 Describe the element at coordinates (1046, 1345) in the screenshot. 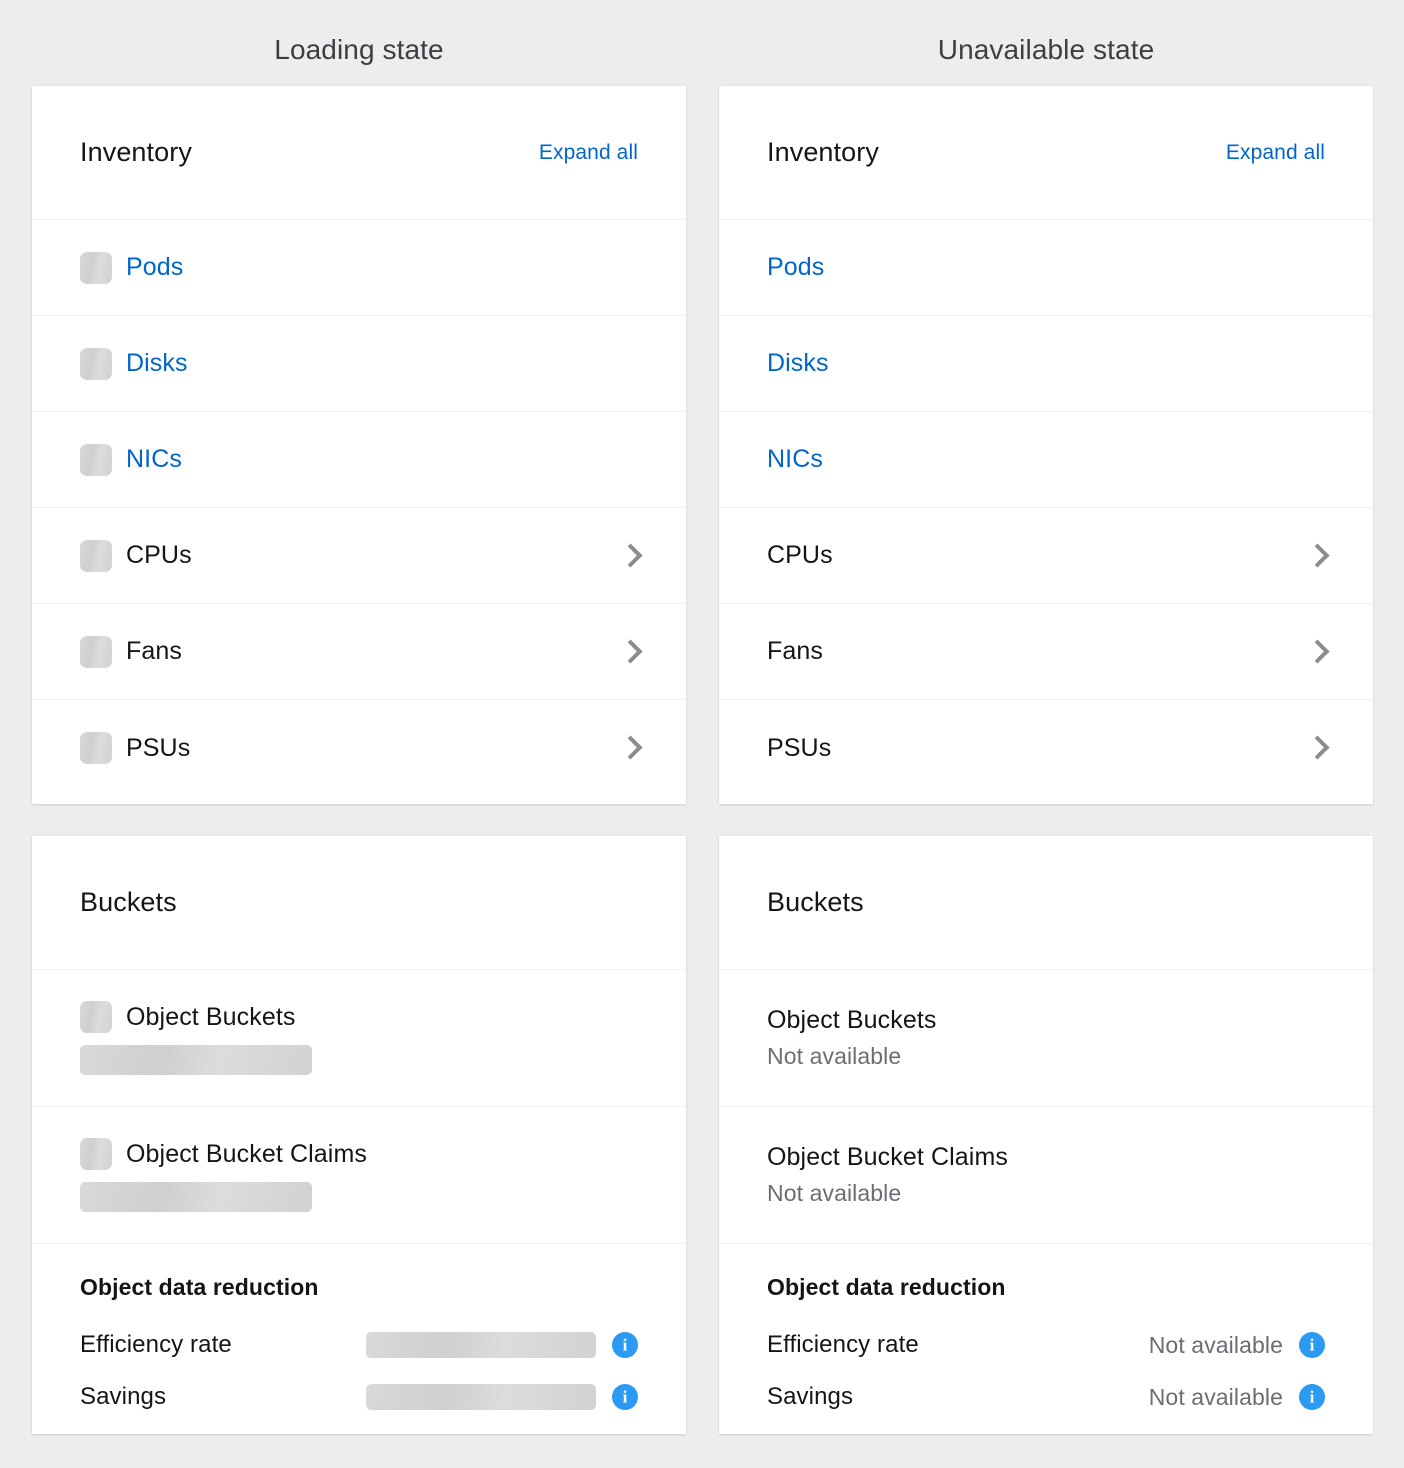

I see `metric-efficiency-rate: Efficiency rate Not available i` at that location.